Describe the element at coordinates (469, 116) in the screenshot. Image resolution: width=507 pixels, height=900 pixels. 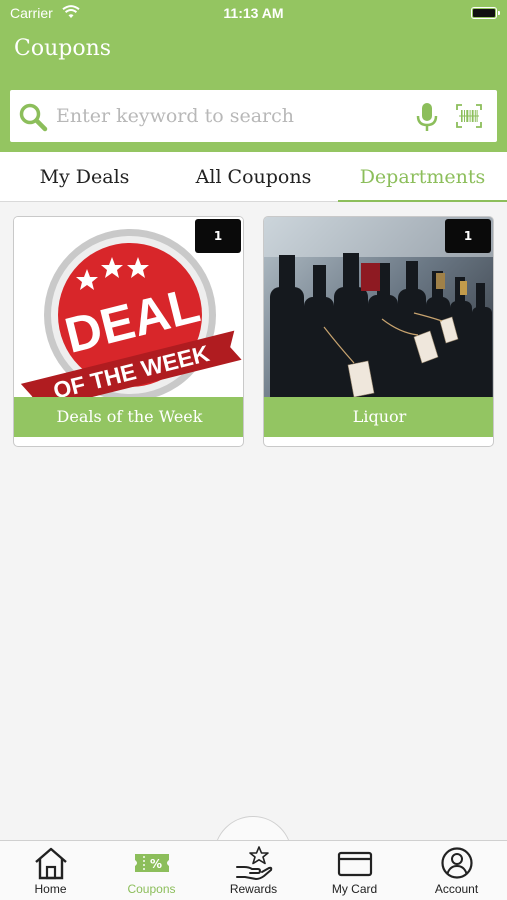
I see `barcode-scan-icon` at that location.